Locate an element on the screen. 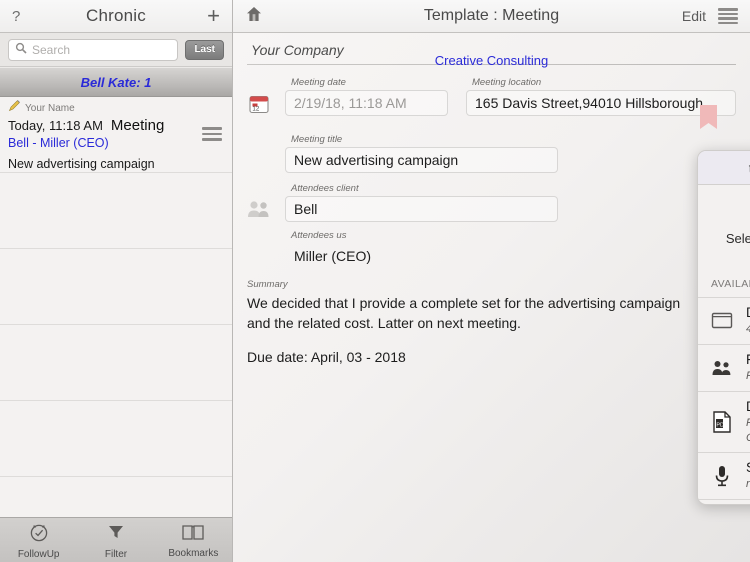 This screenshot has width=750, height=562. summary-due-date: Due date: April, 03 - 2018 is located at coordinates (326, 356).